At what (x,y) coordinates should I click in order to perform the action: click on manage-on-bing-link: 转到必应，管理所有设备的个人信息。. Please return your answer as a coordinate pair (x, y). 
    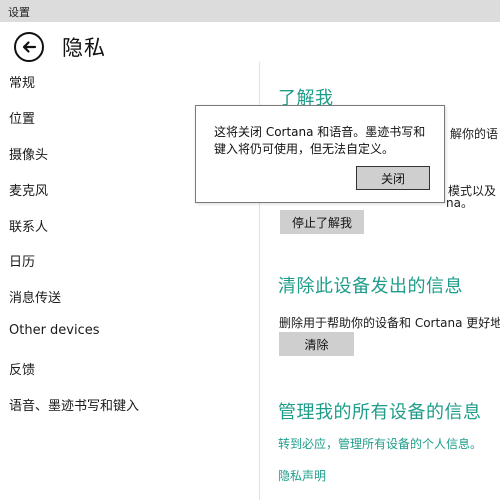
    Looking at the image, I should click on (380, 443).